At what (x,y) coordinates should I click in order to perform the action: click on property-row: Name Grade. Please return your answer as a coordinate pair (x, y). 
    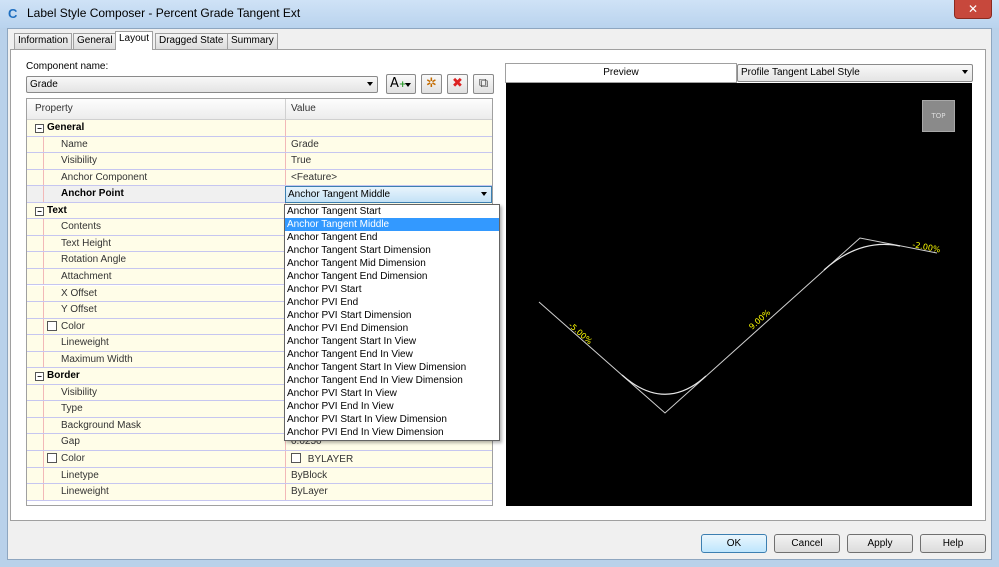
    Looking at the image, I should click on (259, 145).